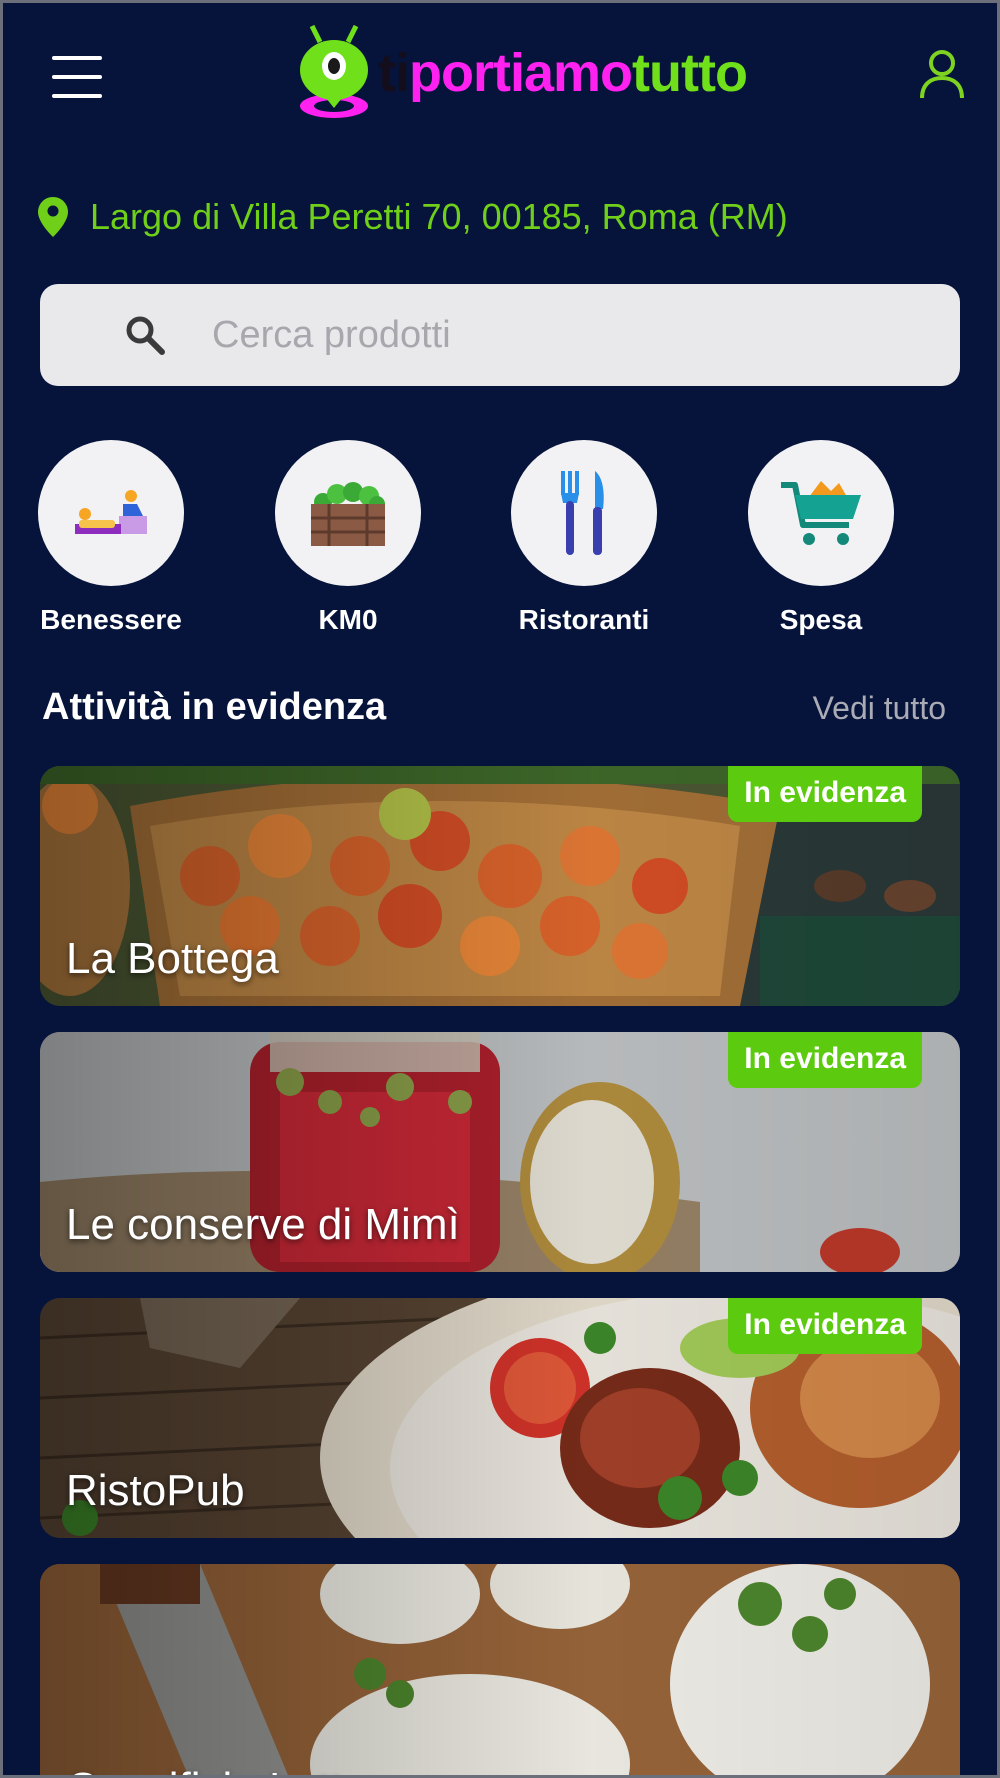  Describe the element at coordinates (879, 708) in the screenshot. I see `see-all-link: Vedi tutto` at that location.